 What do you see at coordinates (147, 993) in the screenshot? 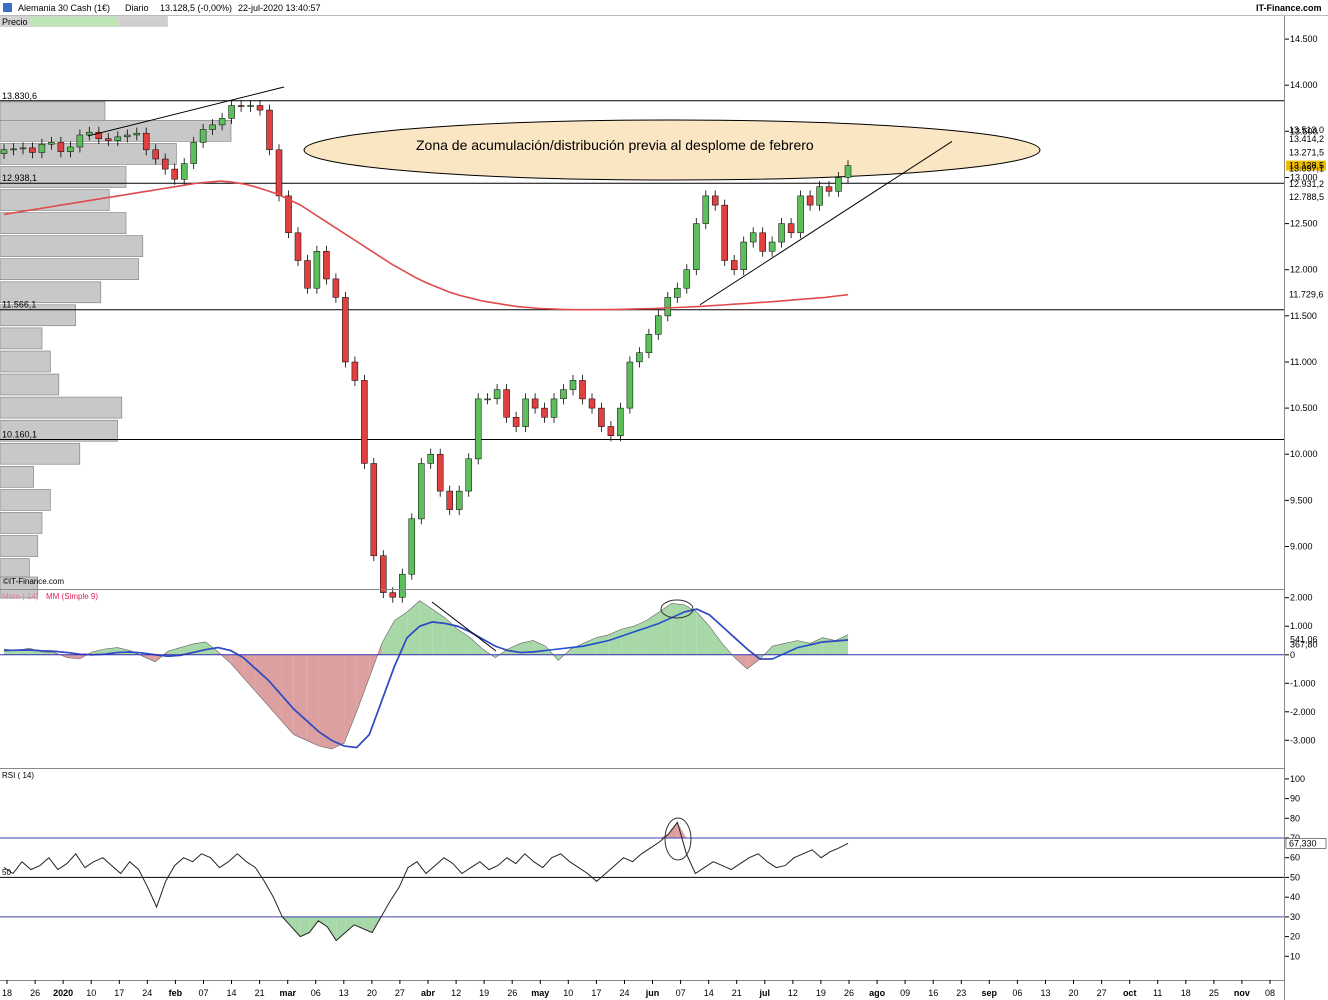
I see `date-tick-label: 24` at bounding box center [147, 993].